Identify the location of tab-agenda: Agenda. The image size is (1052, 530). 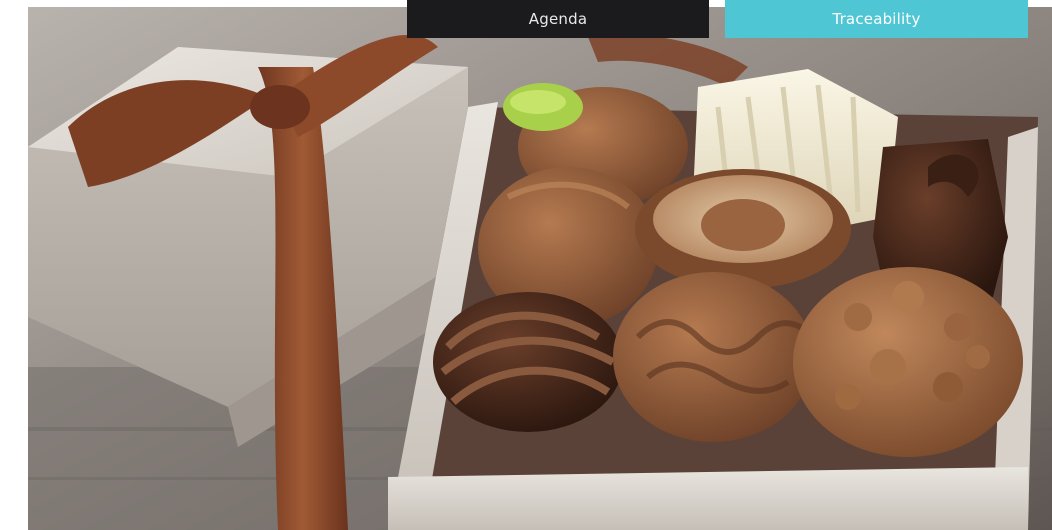
(558, 19).